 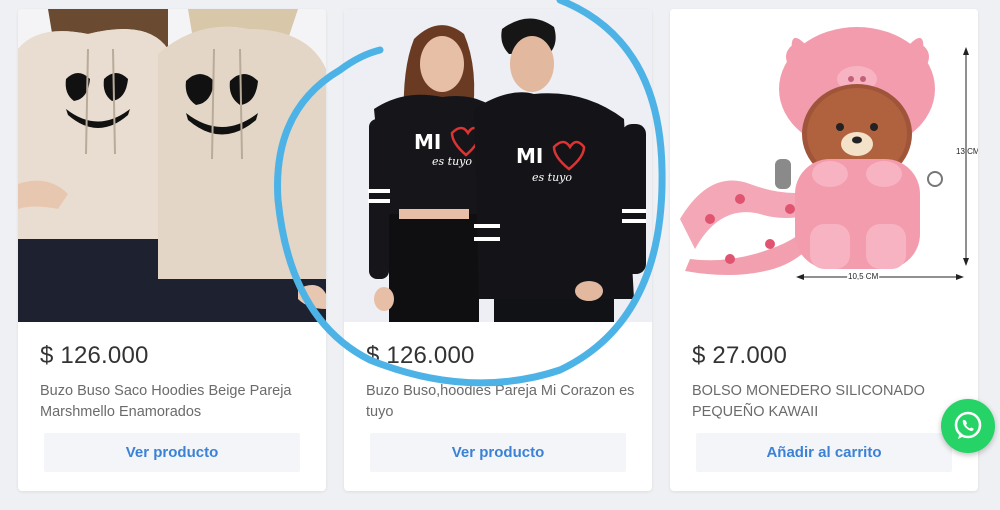 What do you see at coordinates (967, 151) in the screenshot?
I see `dimension-height-label: 13 CM` at bounding box center [967, 151].